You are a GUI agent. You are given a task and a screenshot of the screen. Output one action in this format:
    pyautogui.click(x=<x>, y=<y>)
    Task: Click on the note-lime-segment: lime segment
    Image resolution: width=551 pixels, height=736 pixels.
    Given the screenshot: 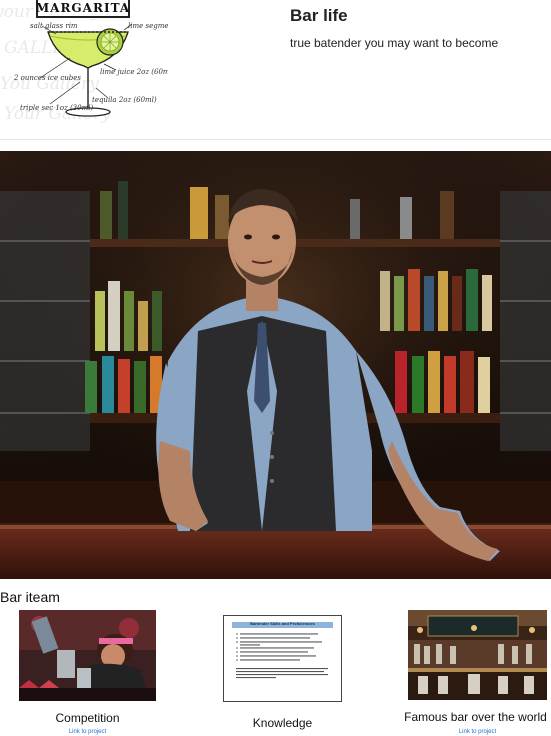 What is the action you would take?
    pyautogui.click(x=148, y=26)
    